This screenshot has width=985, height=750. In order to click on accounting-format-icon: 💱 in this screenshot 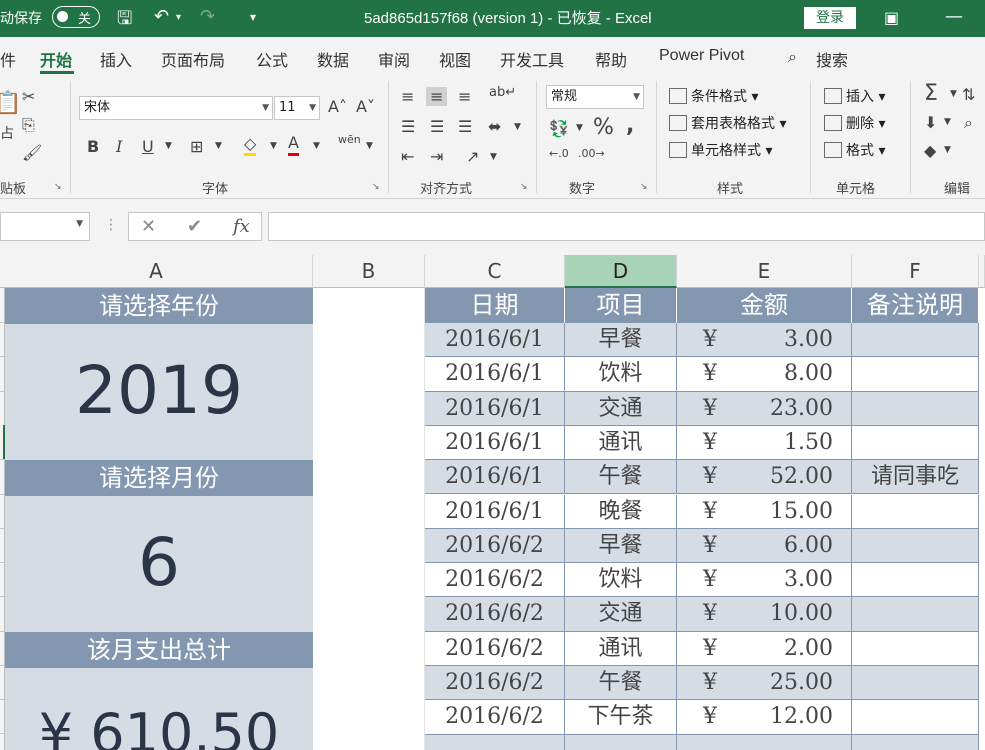, I will do `click(559, 128)`.